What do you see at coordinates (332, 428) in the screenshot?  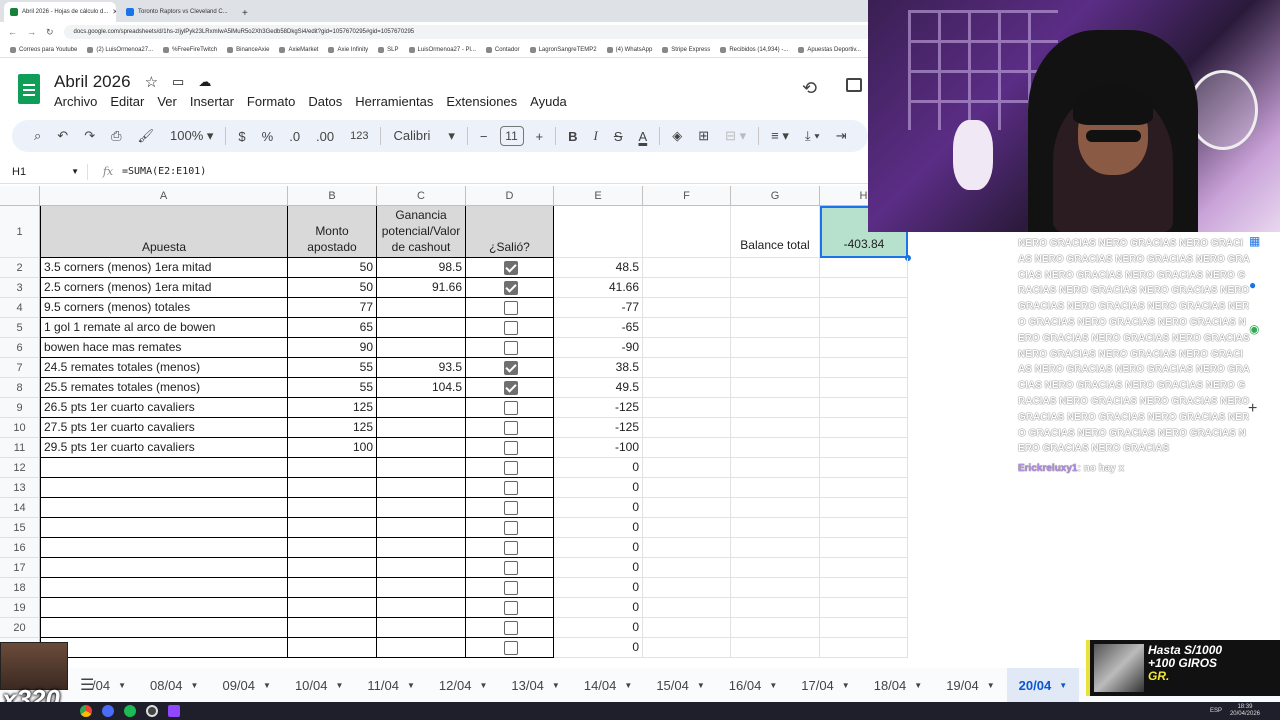 I see `cell-b: 125` at bounding box center [332, 428].